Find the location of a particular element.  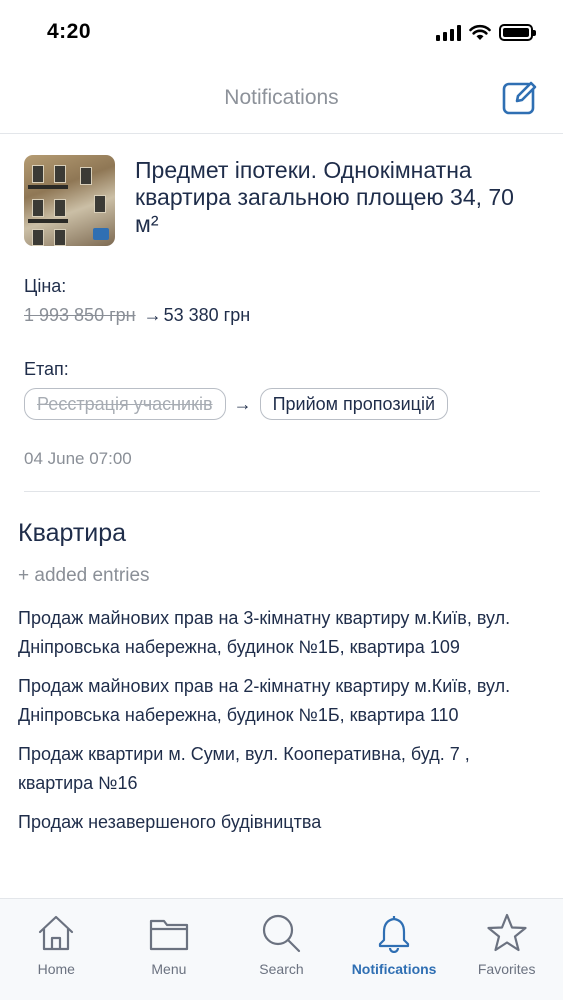

tab-favorites: Favorites is located at coordinates (506, 949).